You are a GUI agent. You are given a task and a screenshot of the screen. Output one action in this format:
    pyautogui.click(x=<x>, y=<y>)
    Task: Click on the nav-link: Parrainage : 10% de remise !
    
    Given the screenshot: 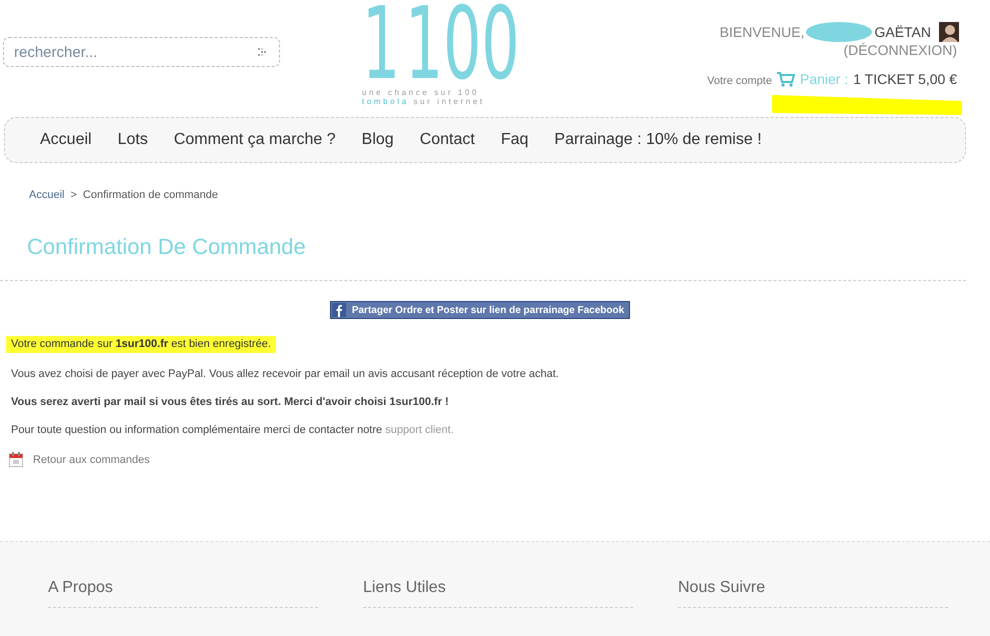 What is the action you would take?
    pyautogui.click(x=658, y=140)
    